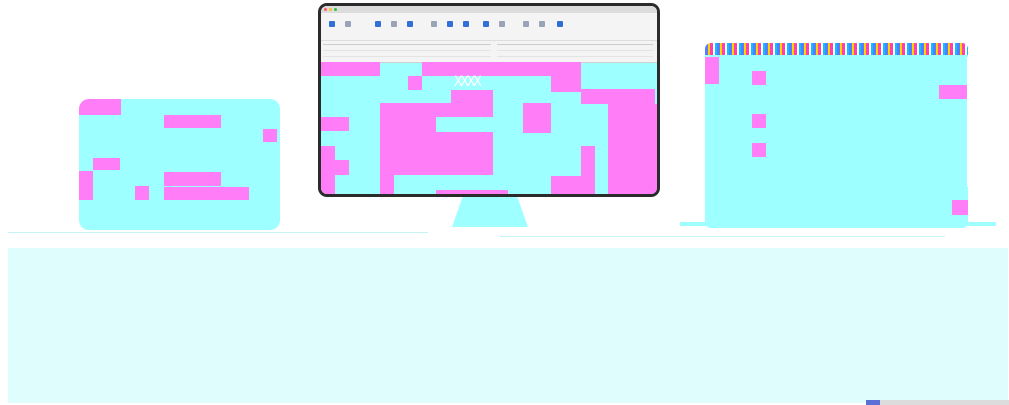 The image size is (1009, 405). I want to click on right-pane, so click(576, 51).